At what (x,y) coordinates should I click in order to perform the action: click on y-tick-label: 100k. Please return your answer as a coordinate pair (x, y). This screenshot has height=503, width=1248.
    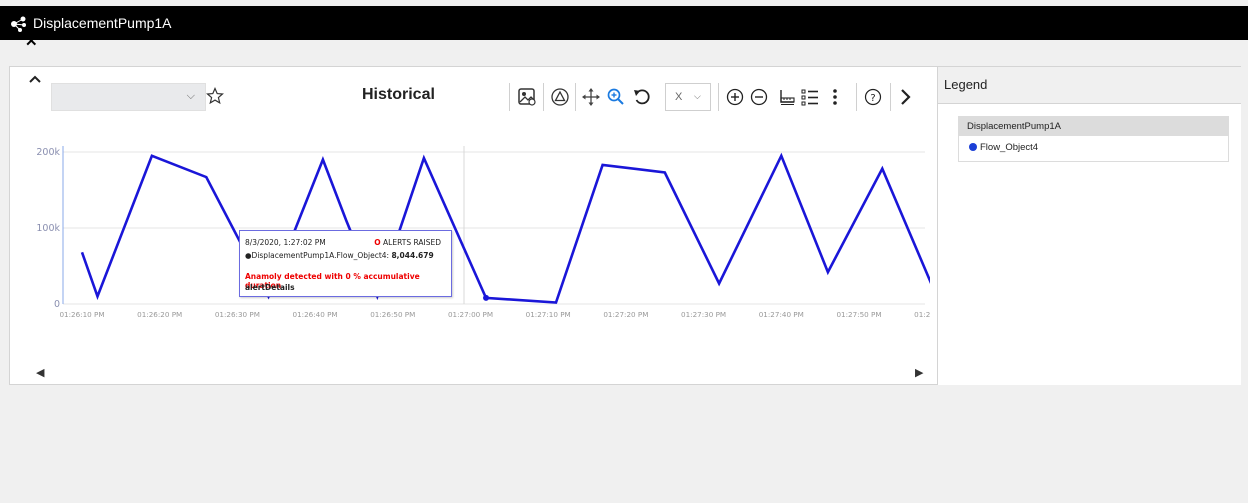
    Looking at the image, I should click on (48, 228).